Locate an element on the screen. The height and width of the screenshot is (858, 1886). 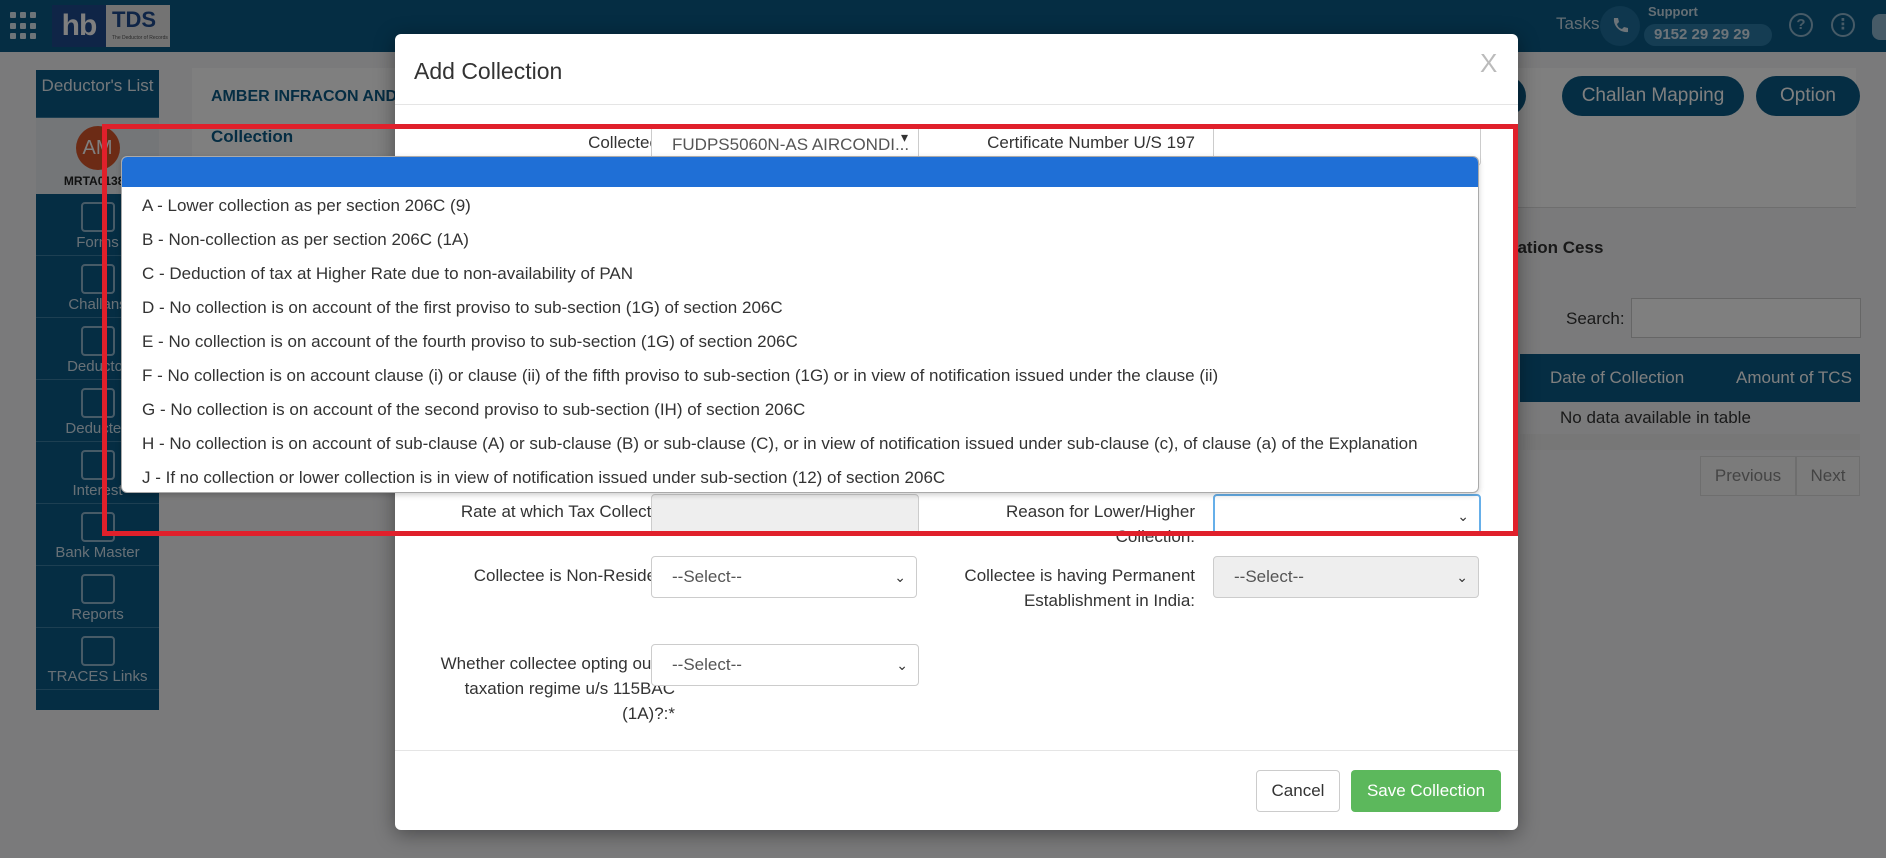
non-resident-select: --Select-- ⌄ is located at coordinates (784, 577).